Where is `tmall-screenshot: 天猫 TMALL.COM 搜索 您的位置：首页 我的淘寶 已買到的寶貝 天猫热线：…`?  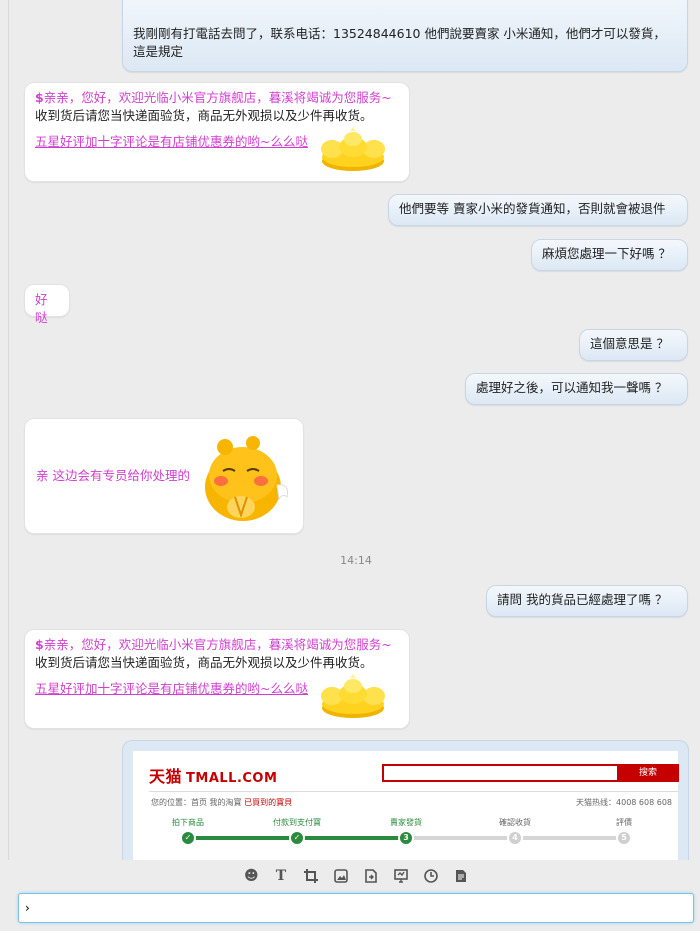 tmall-screenshot: 天猫 TMALL.COM 搜索 您的位置：首页 我的淘寶 已買到的寶貝 天猫热线：… is located at coordinates (406, 805).